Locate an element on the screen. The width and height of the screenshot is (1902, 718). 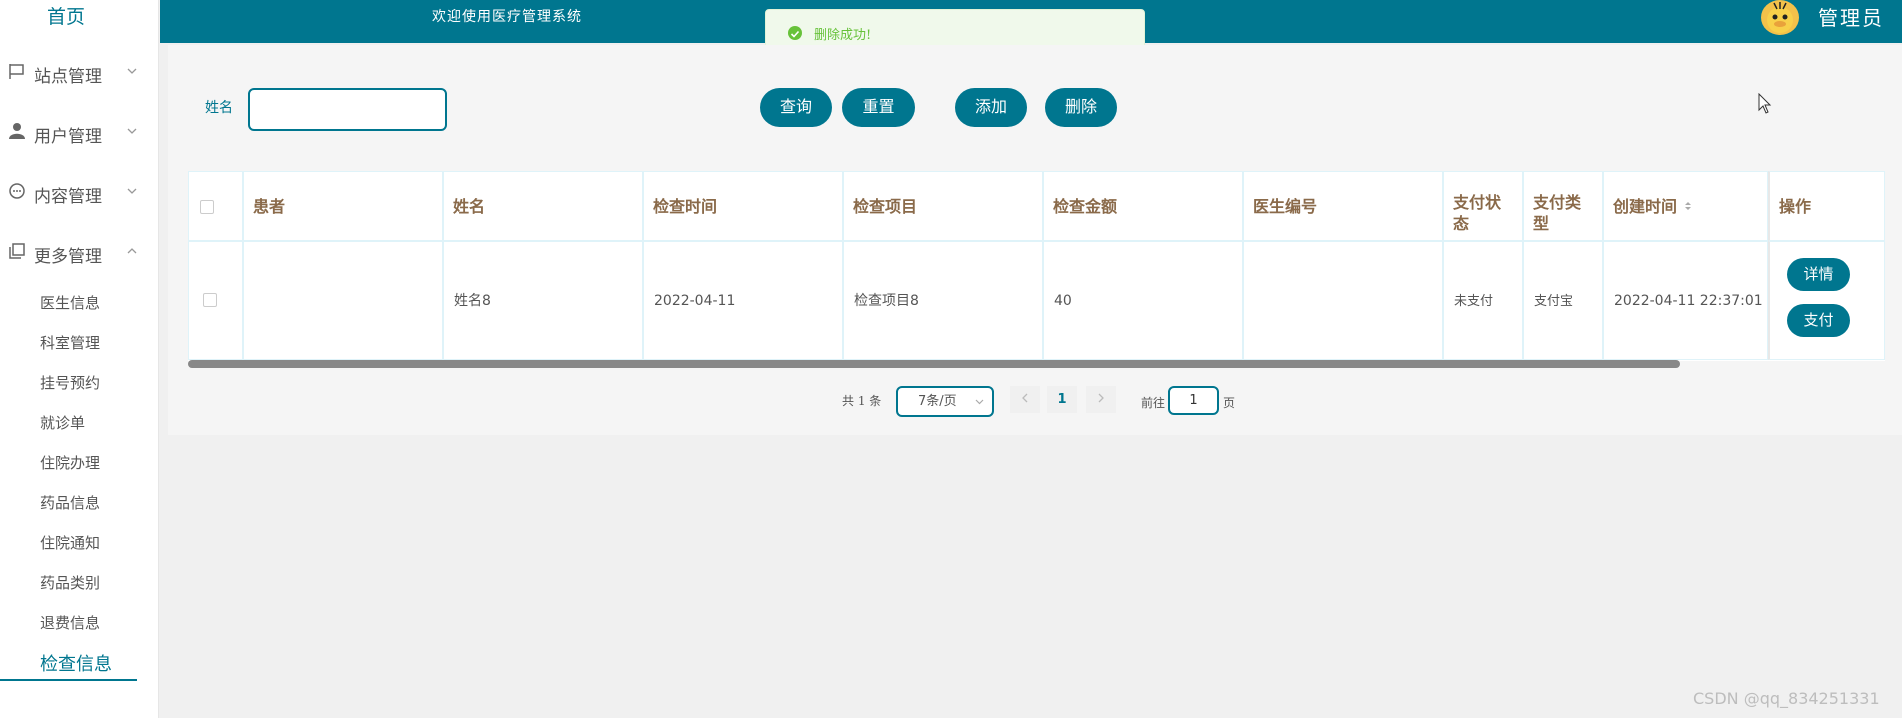
sidebar-menu-site: 站点管理 is located at coordinates (79, 72).